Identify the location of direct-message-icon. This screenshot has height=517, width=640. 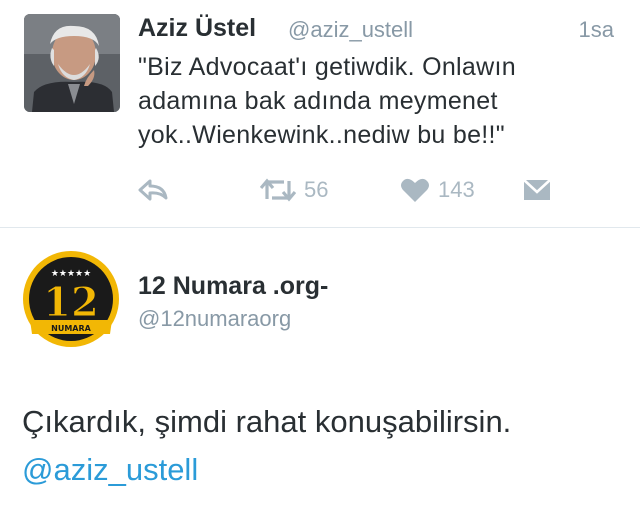
(537, 189).